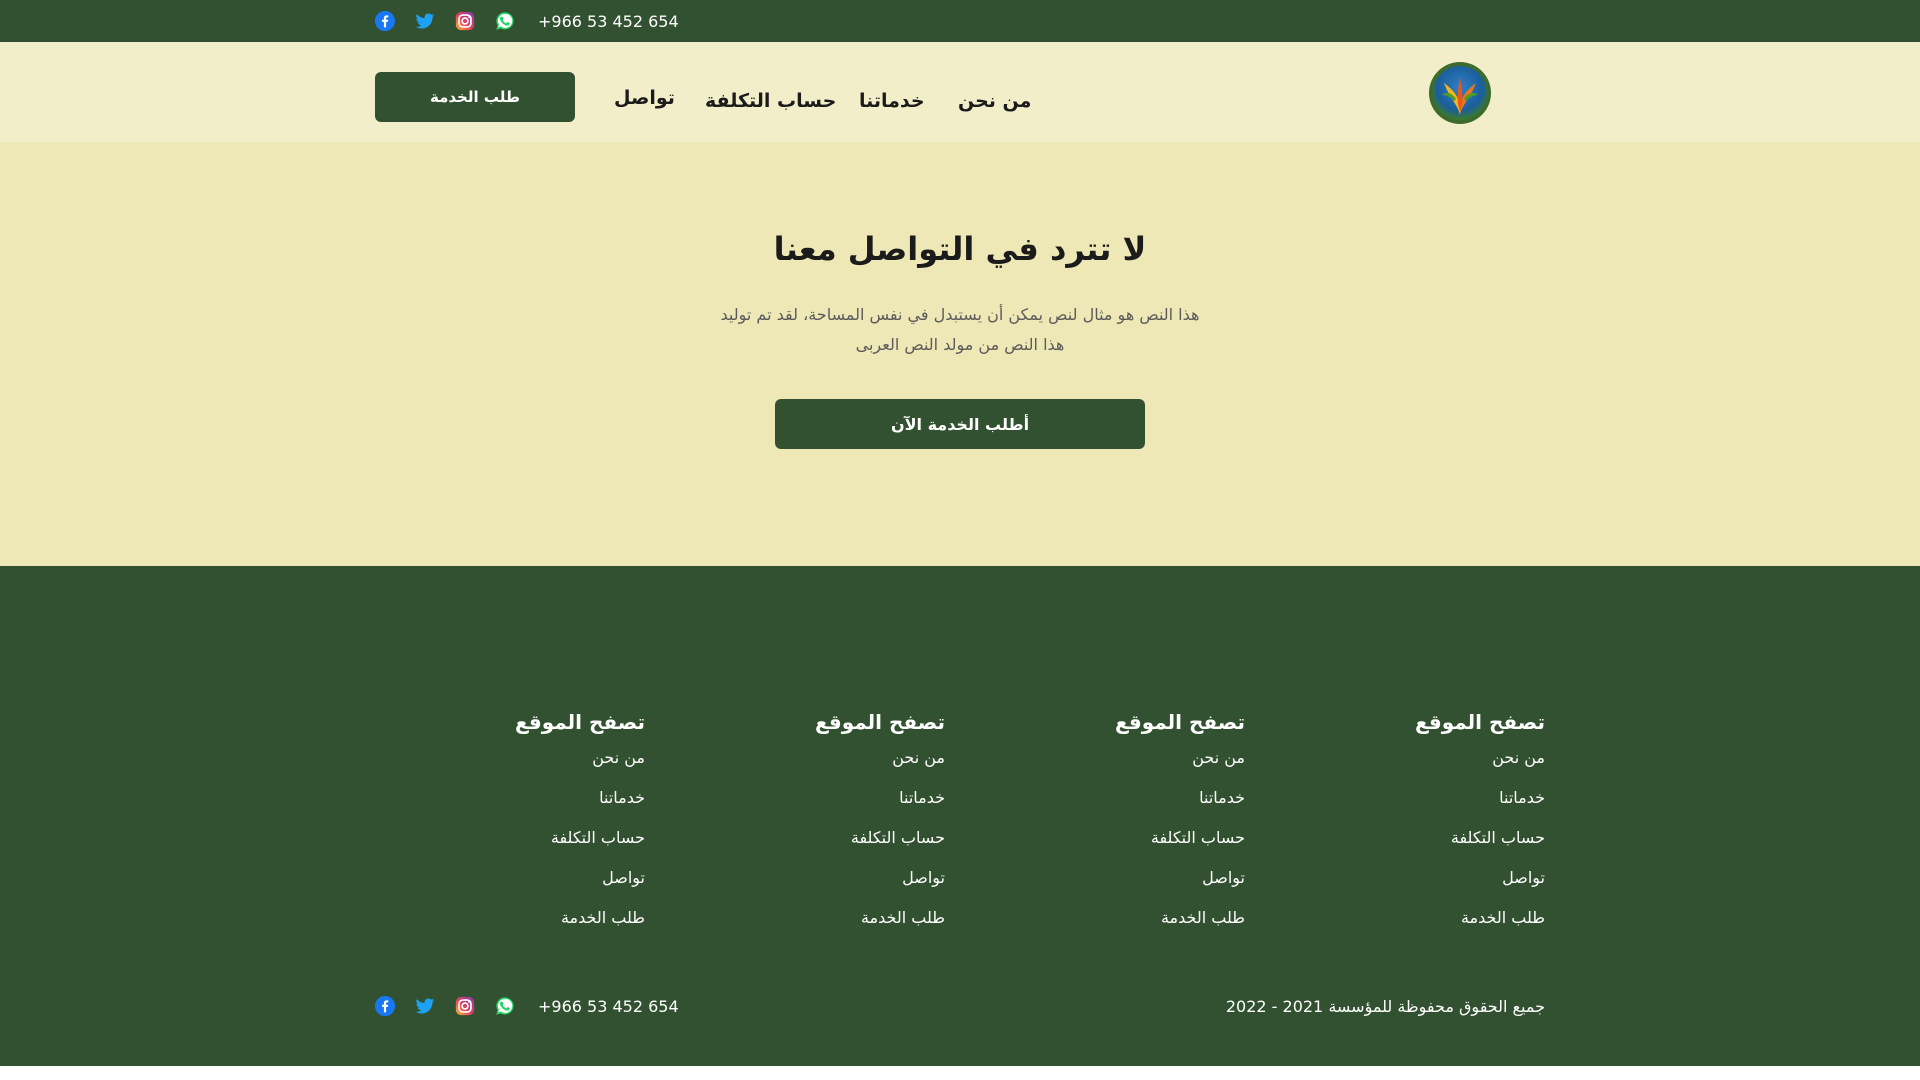 The height and width of the screenshot is (1080, 1920). Describe the element at coordinates (960, 21) in the screenshot. I see `top-bar: +966 53 452 654` at that location.